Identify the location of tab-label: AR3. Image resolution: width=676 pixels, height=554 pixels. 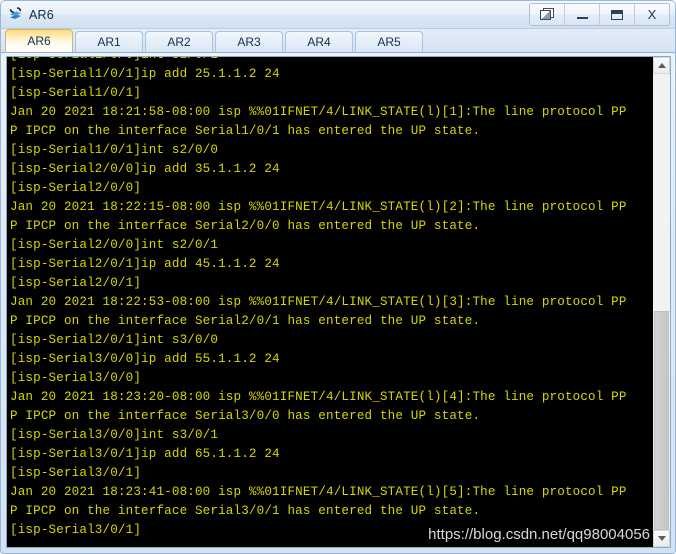
(249, 42).